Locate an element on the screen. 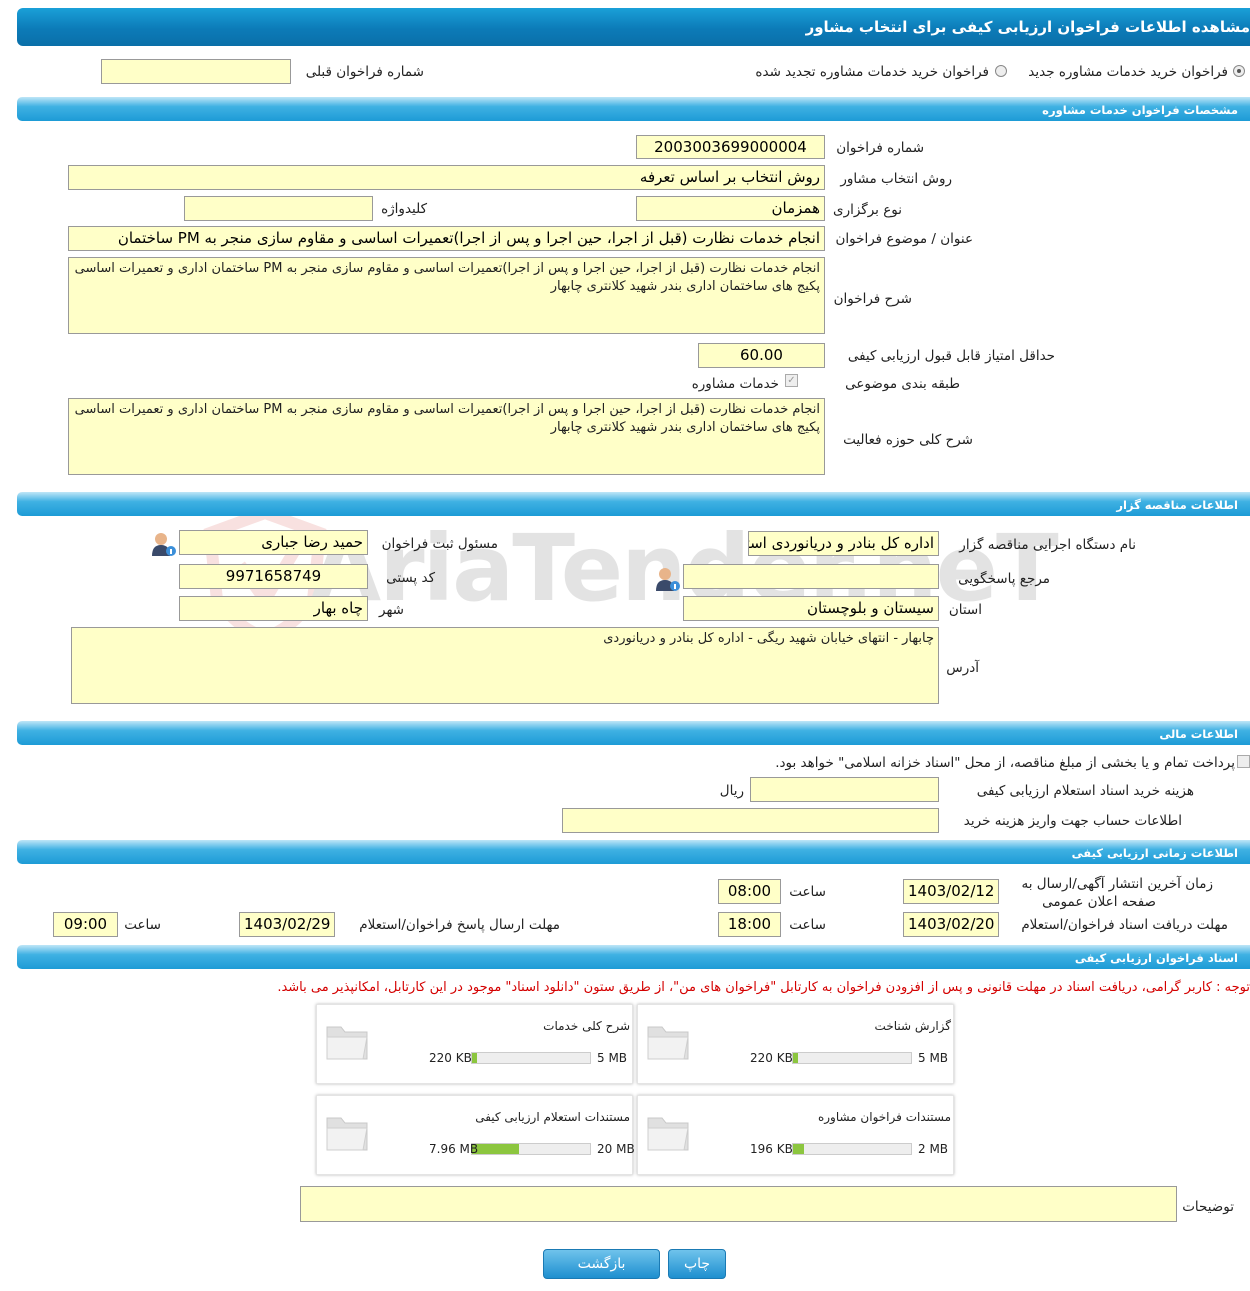 This screenshot has height=1291, width=1250. account-label: اطلاعات حساب جهت واریز هزینه خرید is located at coordinates (1072, 821).